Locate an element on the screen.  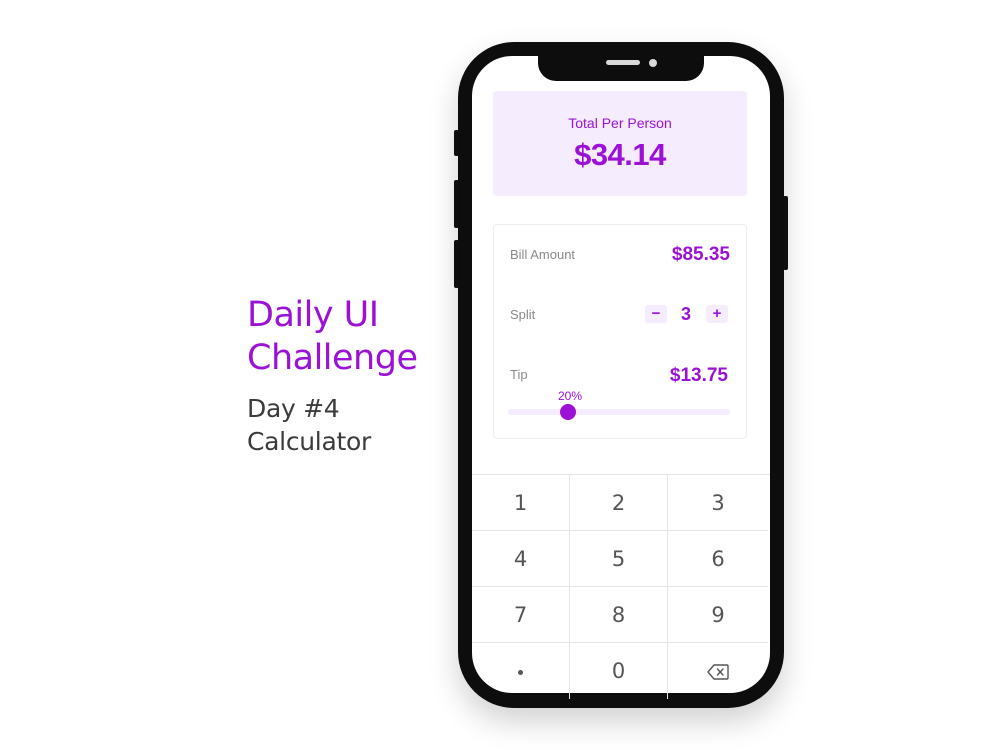
key-6: 6 is located at coordinates (718, 559).